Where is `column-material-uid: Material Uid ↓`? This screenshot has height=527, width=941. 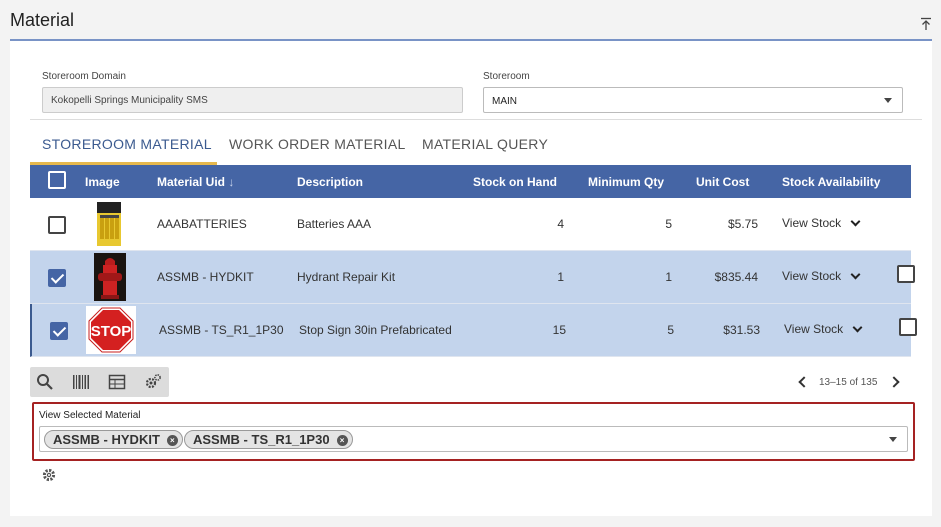
column-material-uid: Material Uid ↓ is located at coordinates (195, 182).